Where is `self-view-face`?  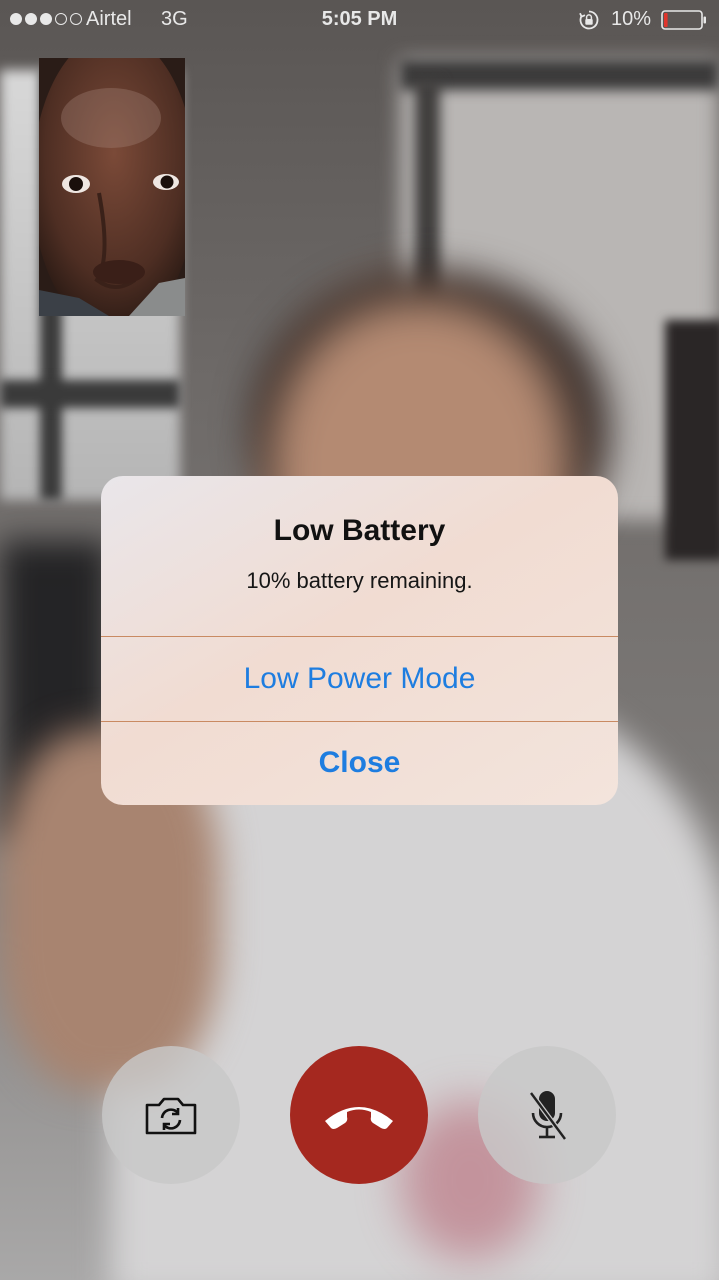
self-view-face is located at coordinates (112, 187).